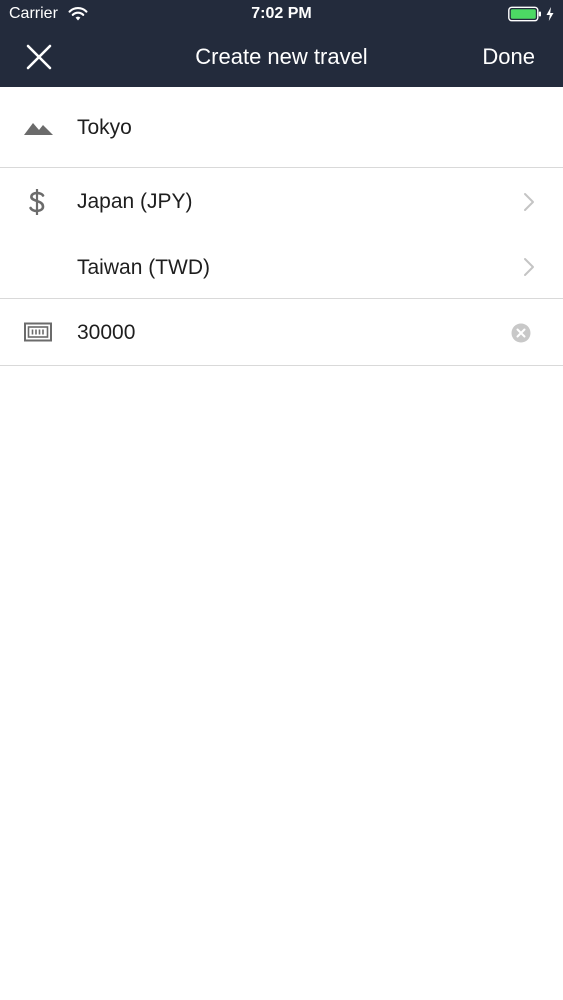 This screenshot has height=1000, width=563. I want to click on budget-input, so click(277, 333).